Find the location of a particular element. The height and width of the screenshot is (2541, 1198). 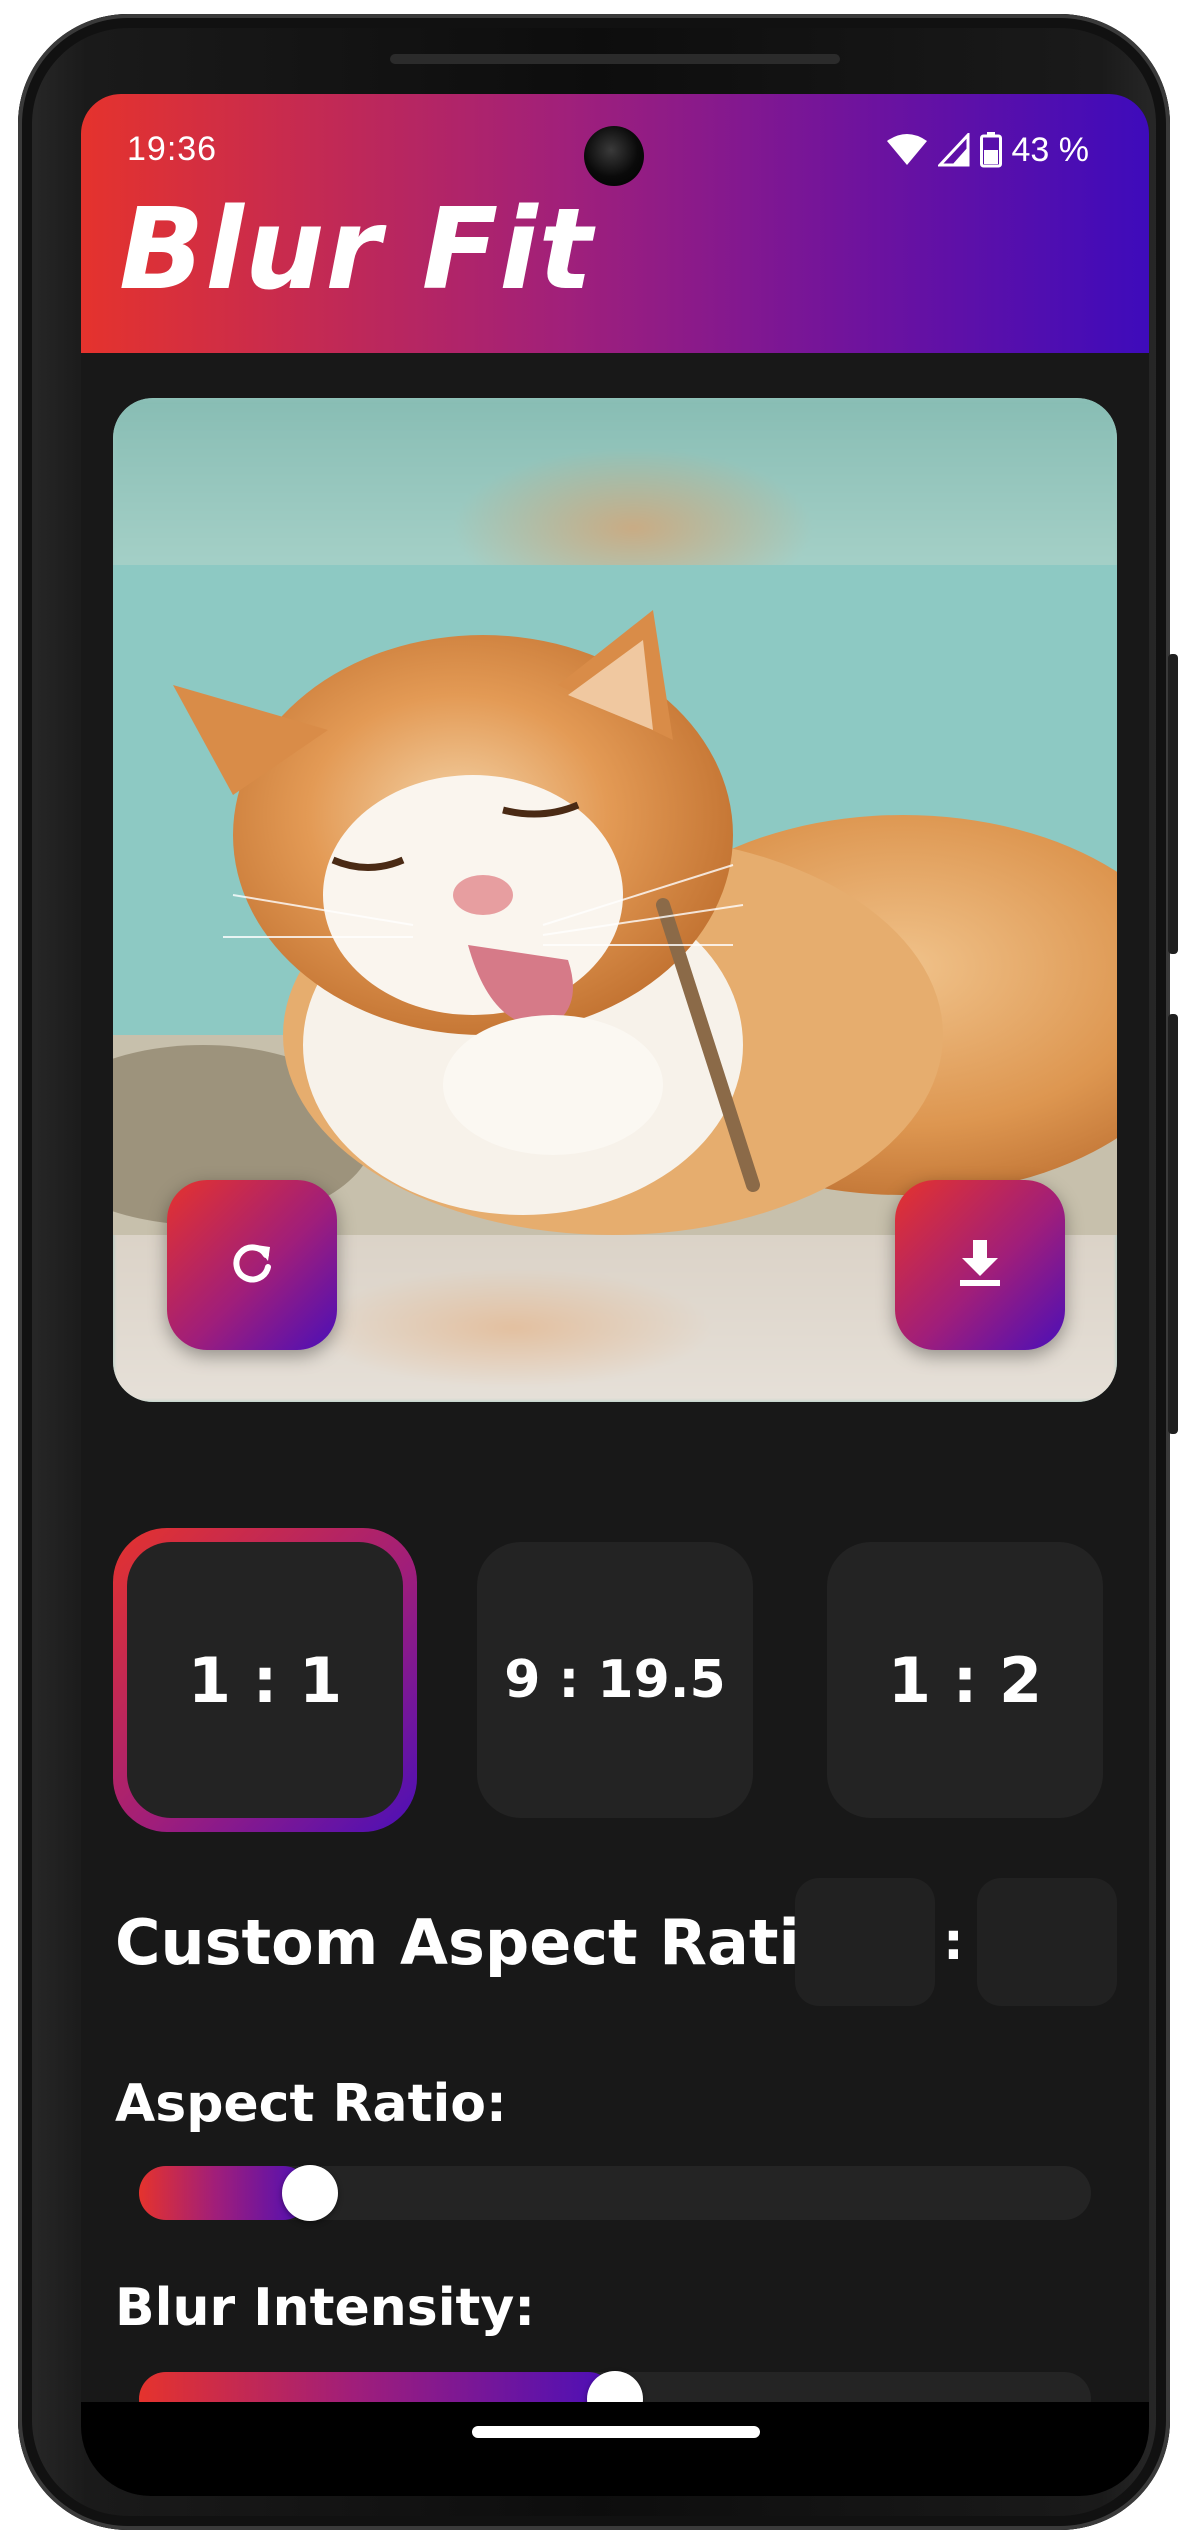

ratio-option-label: 9 : 19.5 is located at coordinates (615, 1680).